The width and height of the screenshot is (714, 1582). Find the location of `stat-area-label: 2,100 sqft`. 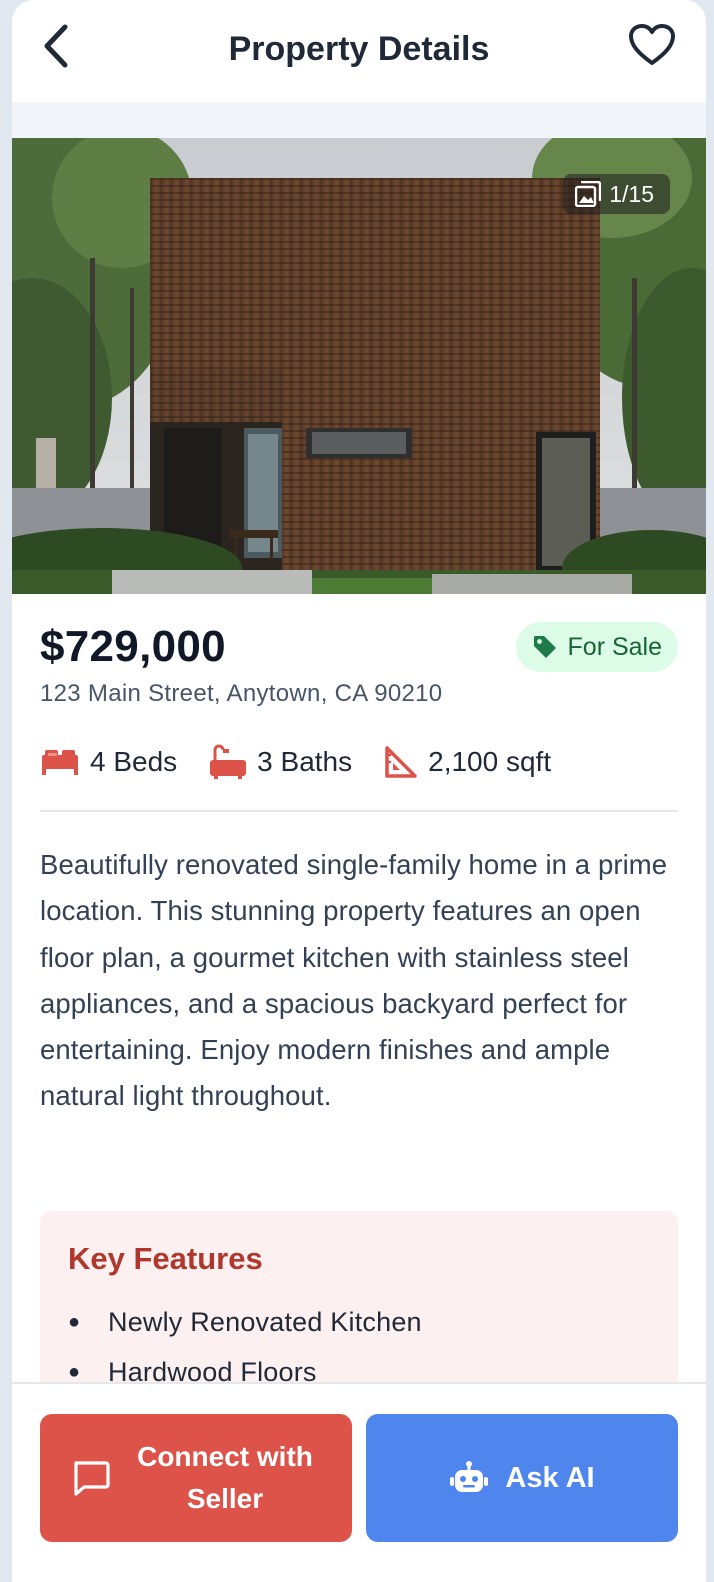

stat-area-label: 2,100 sqft is located at coordinates (490, 761).